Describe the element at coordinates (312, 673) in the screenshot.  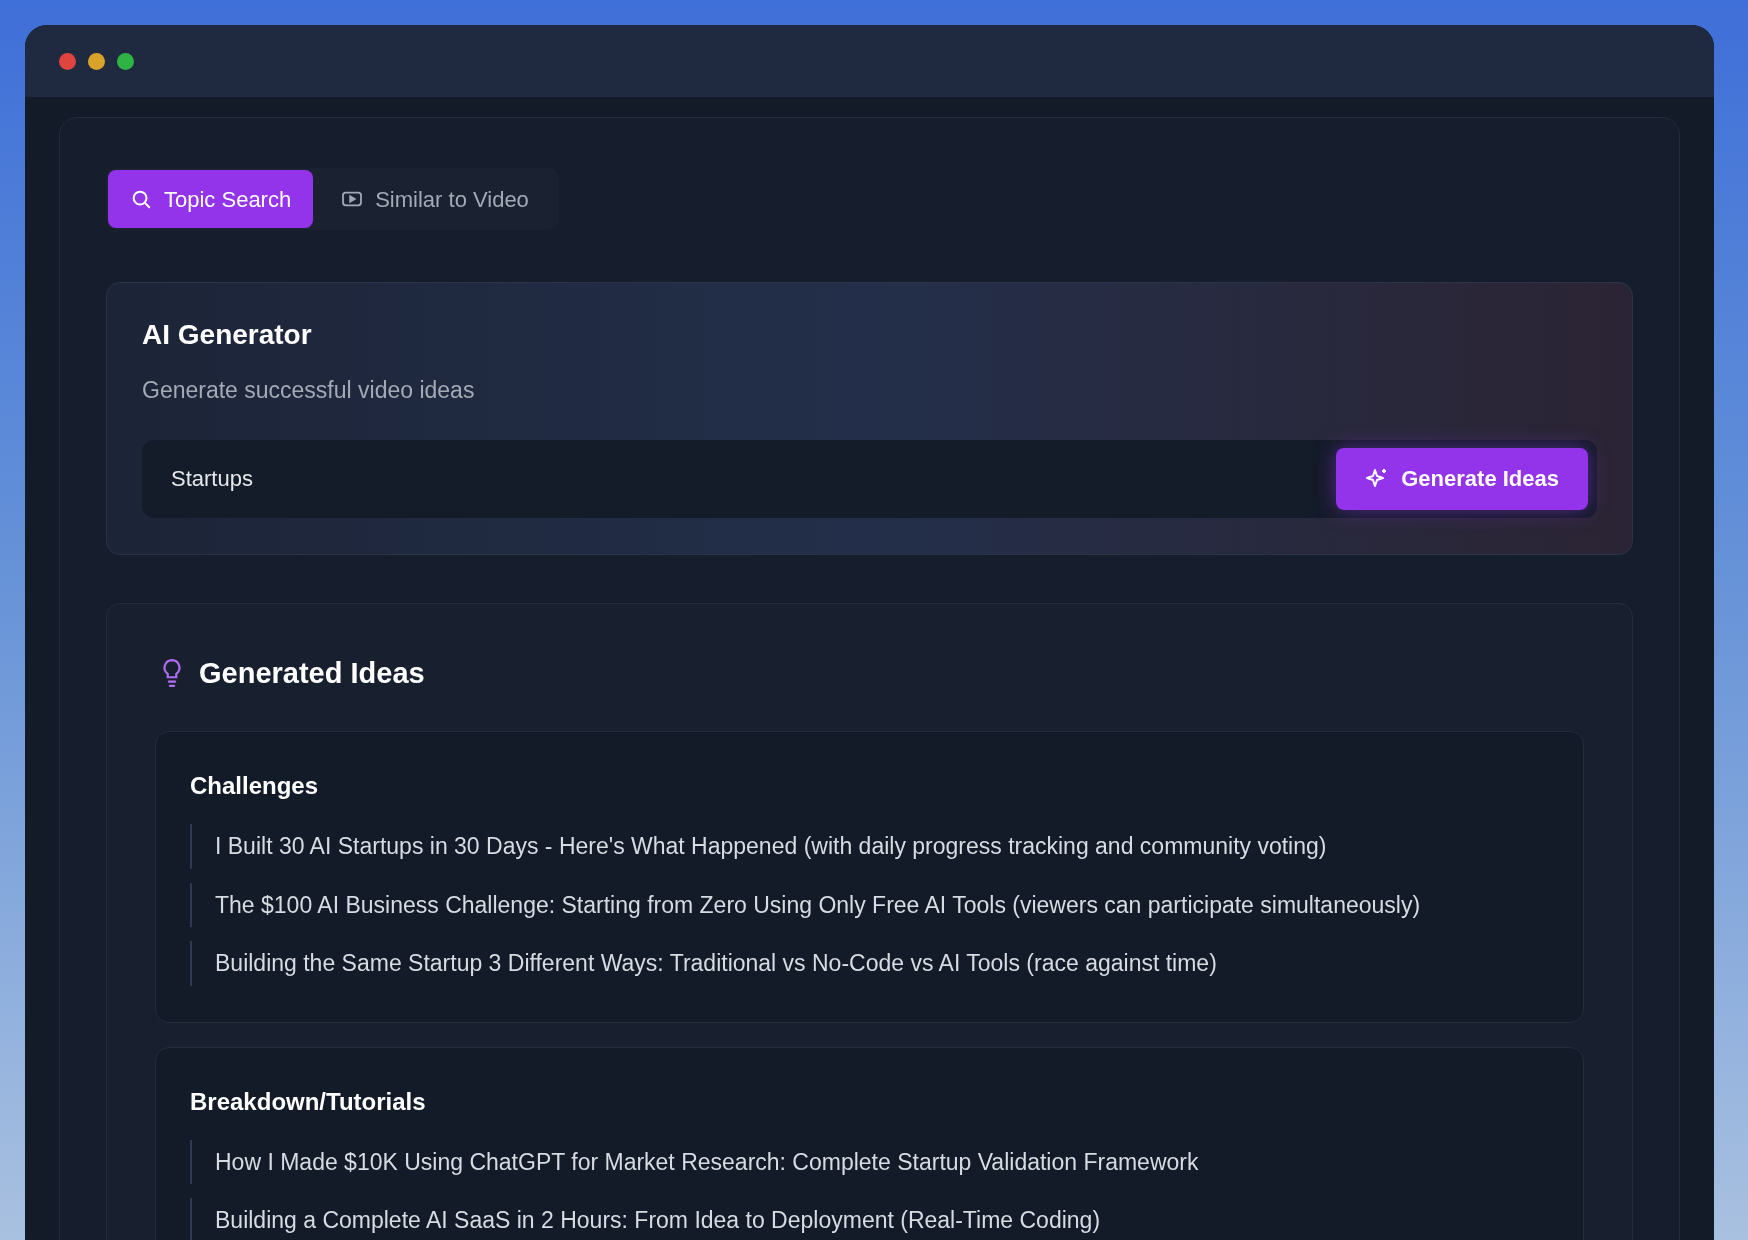
I see `section-title: Generated Ideas` at that location.